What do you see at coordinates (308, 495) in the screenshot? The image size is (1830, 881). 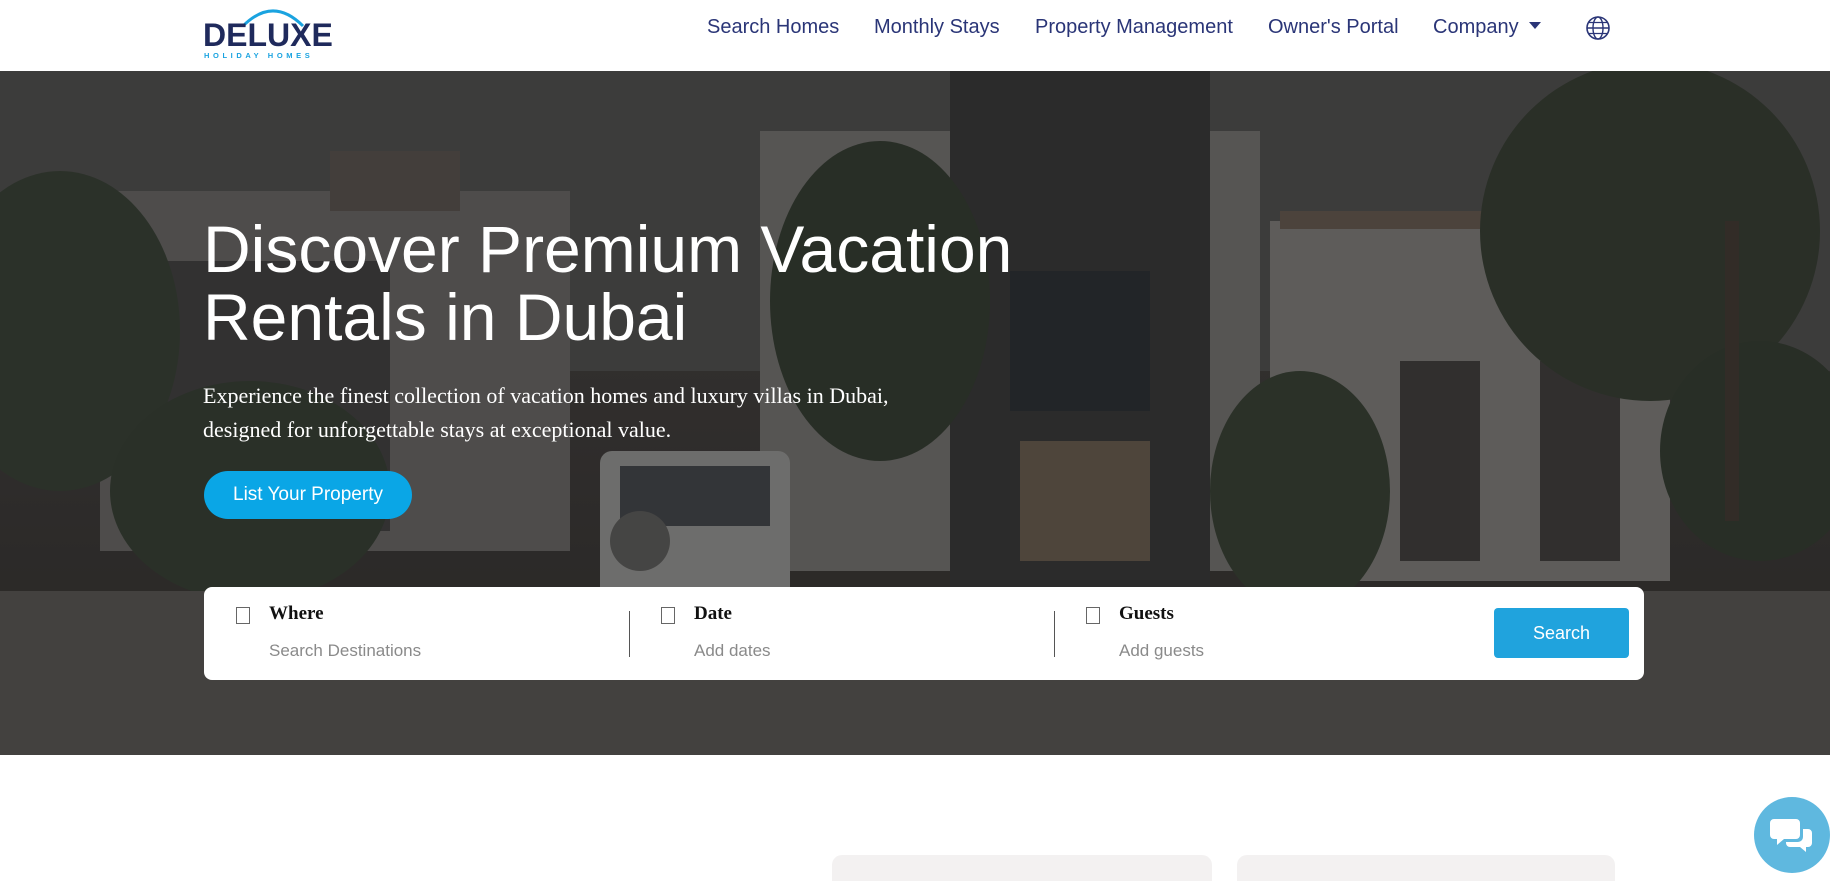 I see `list-your-property-button: List Your Property` at bounding box center [308, 495].